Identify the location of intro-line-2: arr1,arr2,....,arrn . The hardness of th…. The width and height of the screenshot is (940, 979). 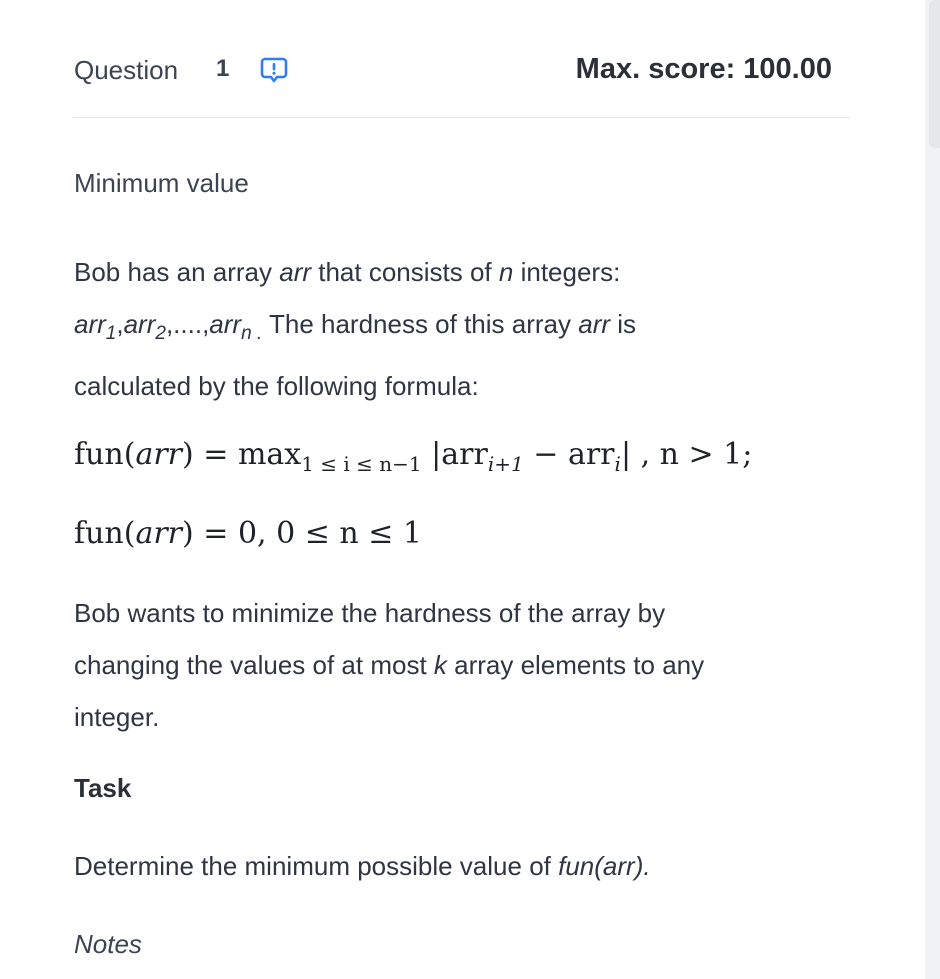
(355, 326).